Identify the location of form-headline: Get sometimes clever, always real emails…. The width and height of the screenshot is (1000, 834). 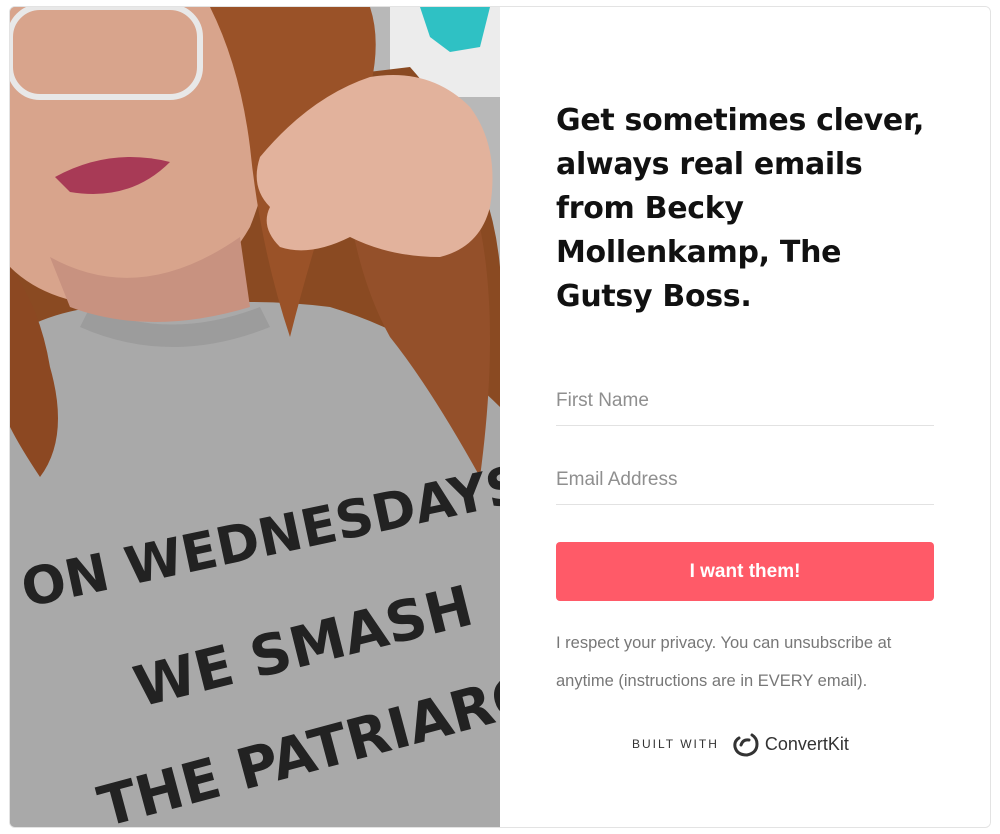
(740, 208).